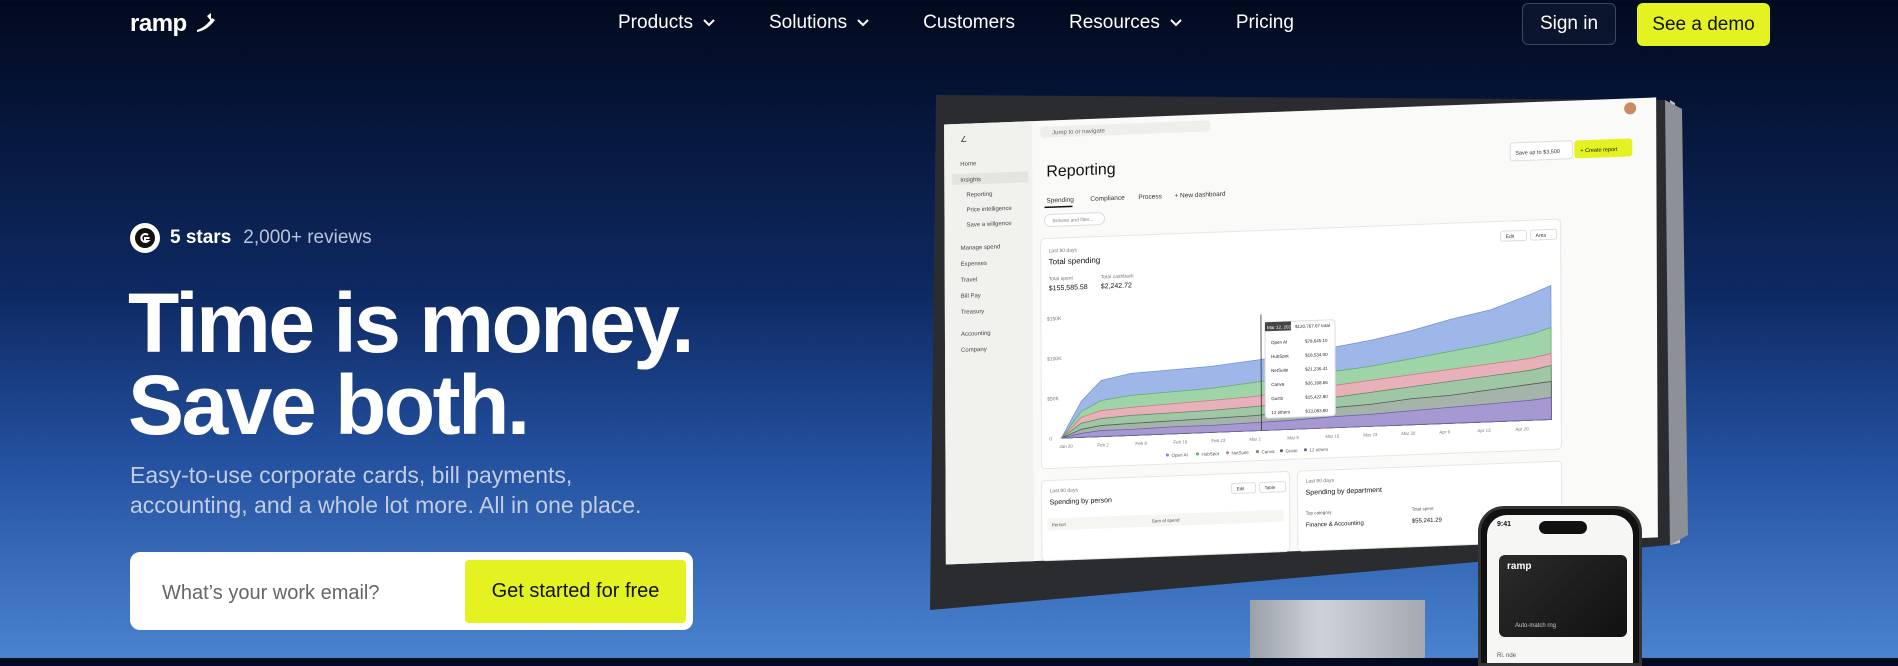  I want to click on nav-customers-label: Customers, so click(969, 23).